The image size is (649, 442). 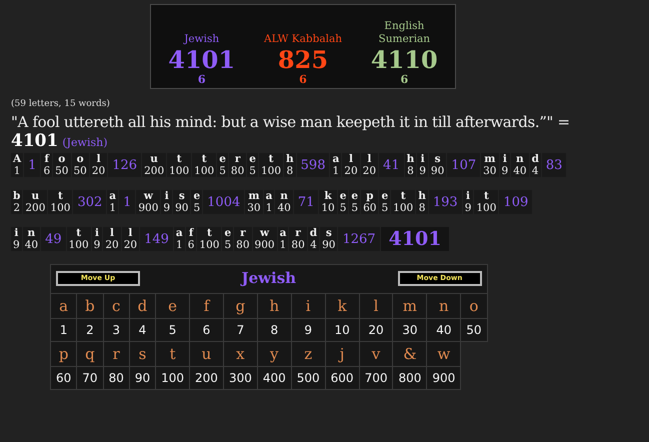 I want to click on cipher-letter: l, so click(x=376, y=306).